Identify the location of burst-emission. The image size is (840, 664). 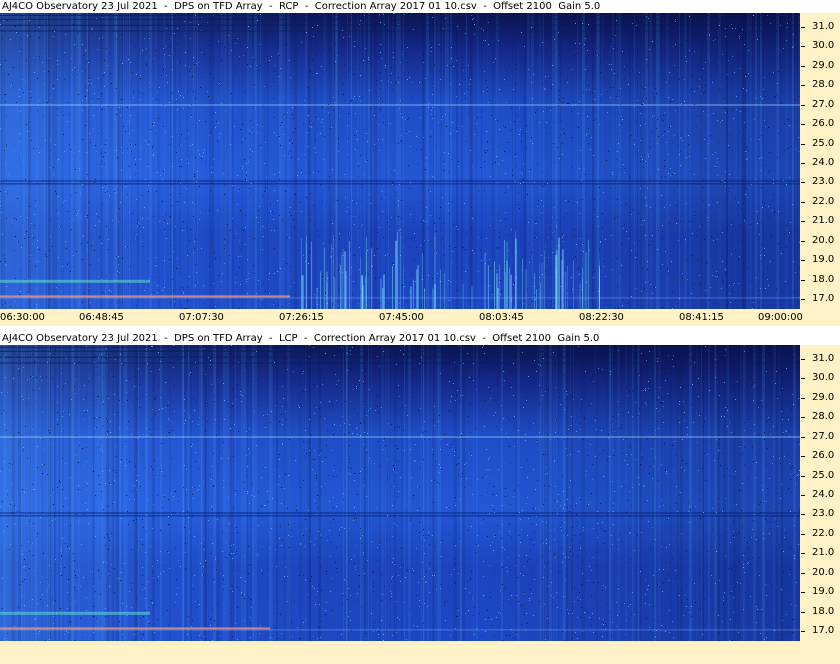
(360, 282).